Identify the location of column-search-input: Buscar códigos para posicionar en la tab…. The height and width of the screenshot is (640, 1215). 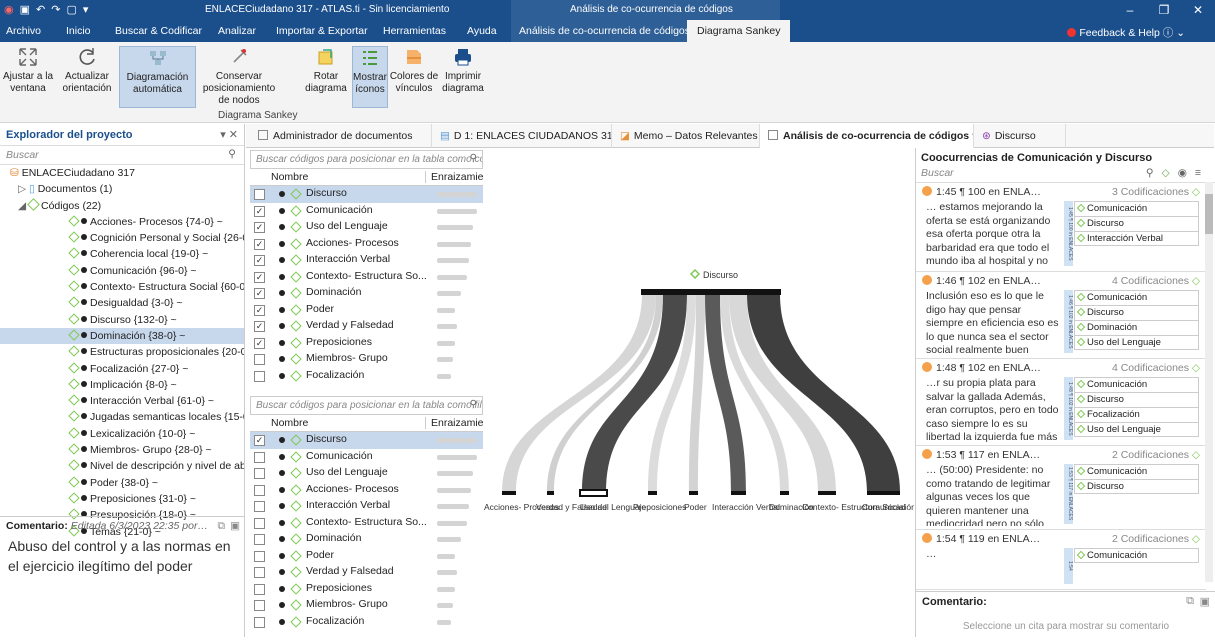
(366, 159).